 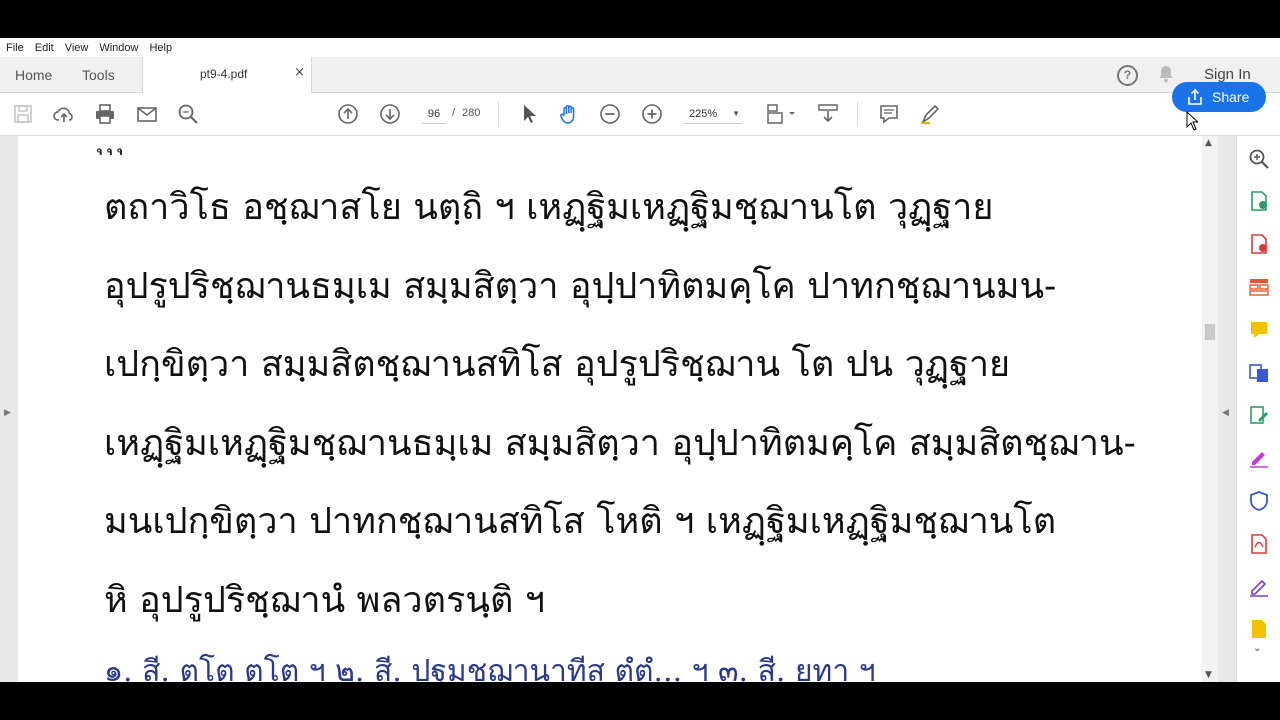 What do you see at coordinates (1210, 332) in the screenshot?
I see `scrollbar-thumb` at bounding box center [1210, 332].